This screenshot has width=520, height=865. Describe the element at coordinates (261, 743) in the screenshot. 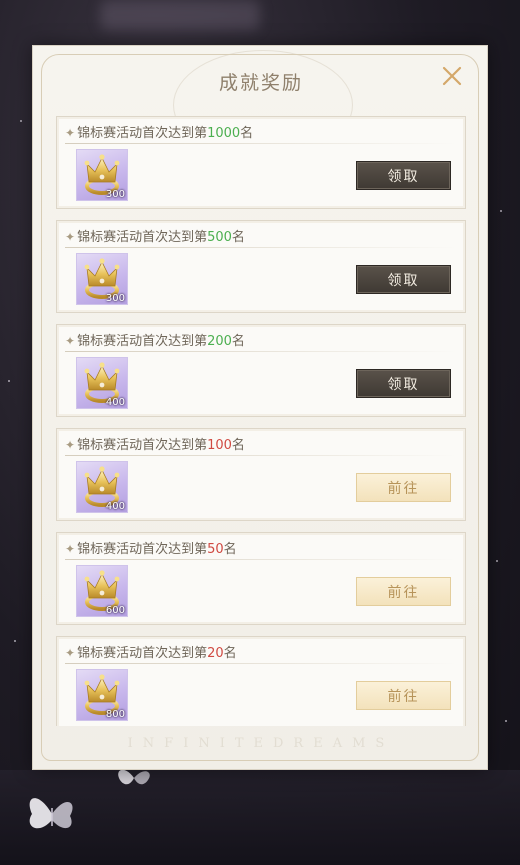

I see `footer-watermark: INFINITEDREAMS` at that location.